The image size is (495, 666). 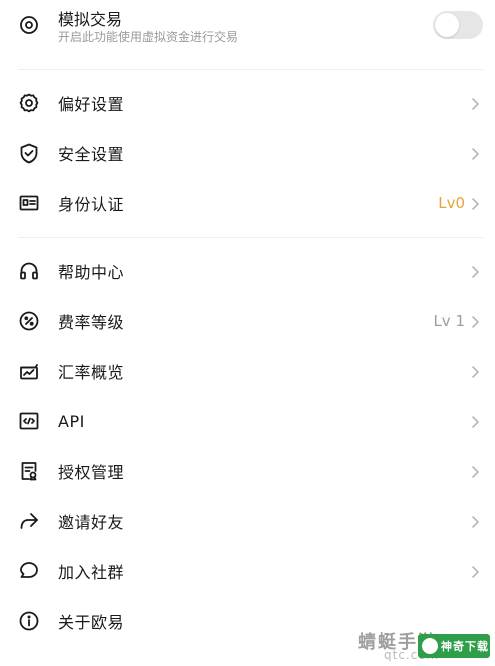 What do you see at coordinates (29, 621) in the screenshot?
I see `info-icon` at bounding box center [29, 621].